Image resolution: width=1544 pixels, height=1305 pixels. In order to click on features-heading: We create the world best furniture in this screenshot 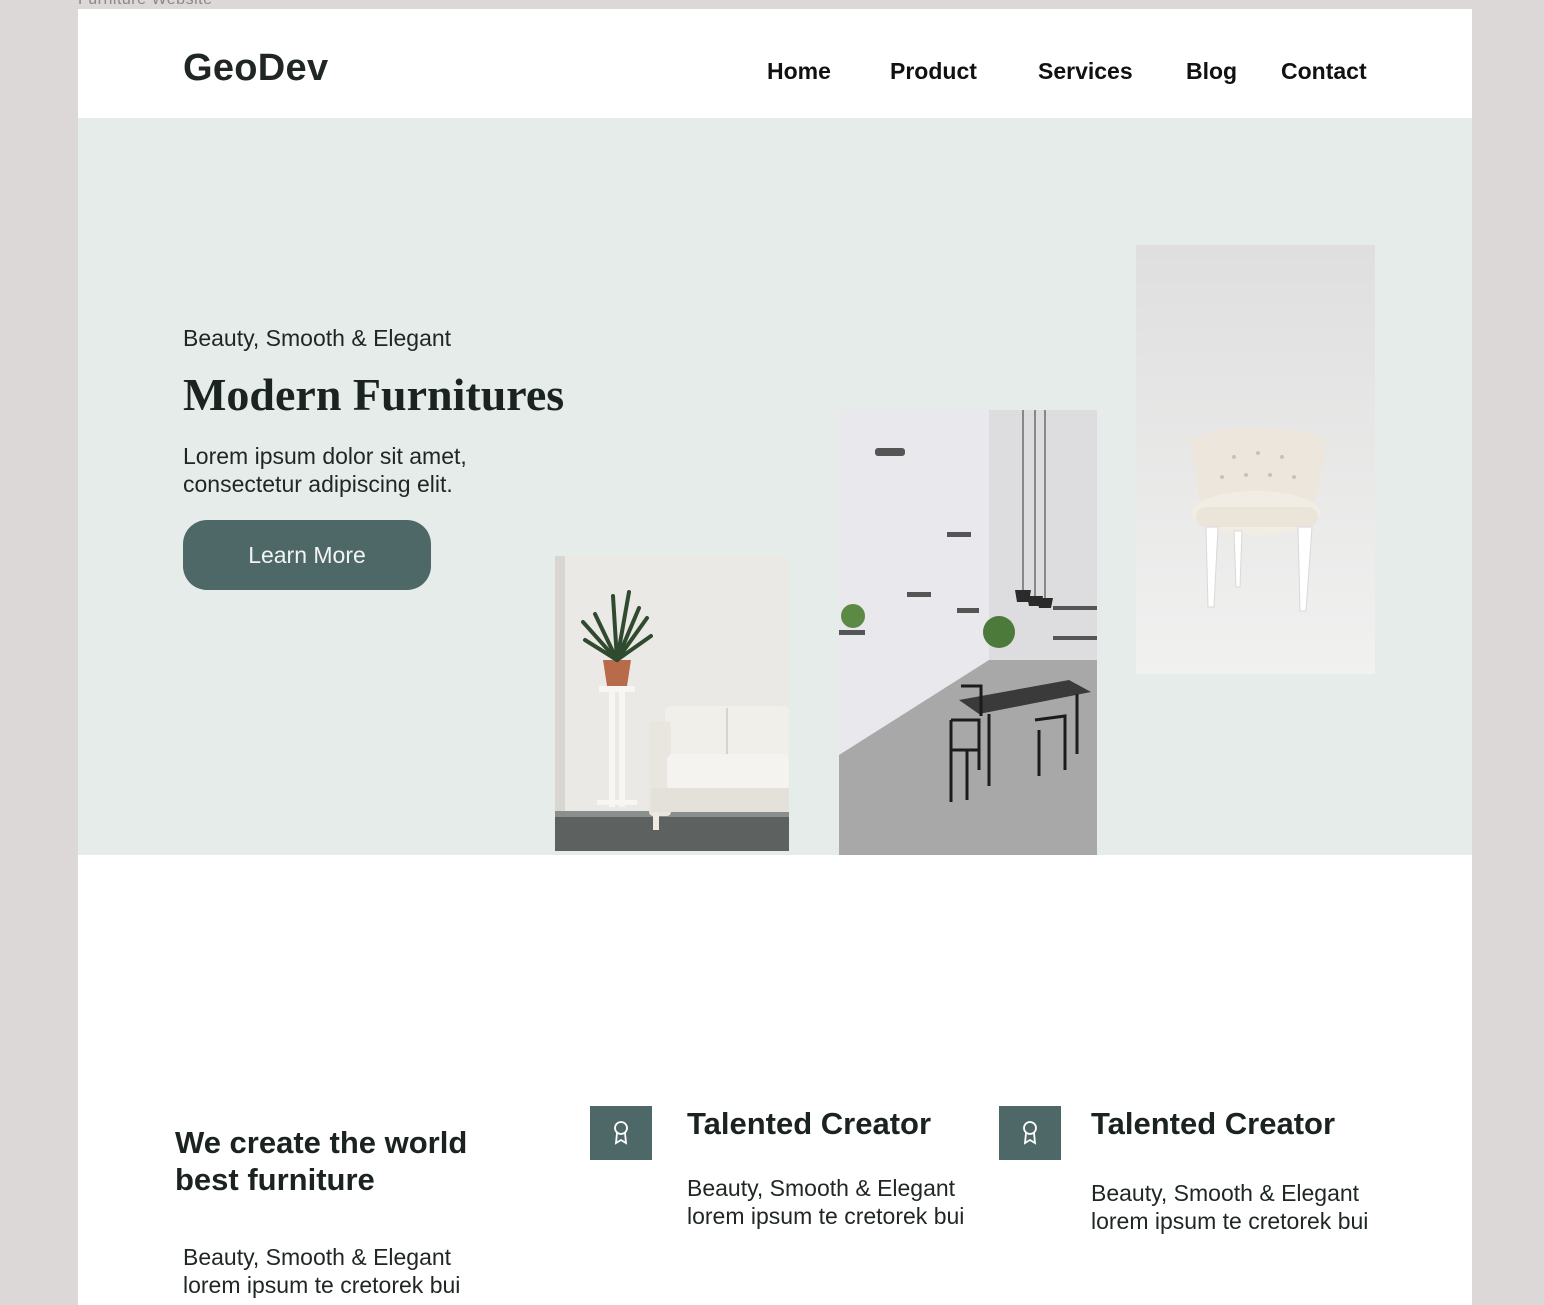, I will do `click(321, 1161)`.